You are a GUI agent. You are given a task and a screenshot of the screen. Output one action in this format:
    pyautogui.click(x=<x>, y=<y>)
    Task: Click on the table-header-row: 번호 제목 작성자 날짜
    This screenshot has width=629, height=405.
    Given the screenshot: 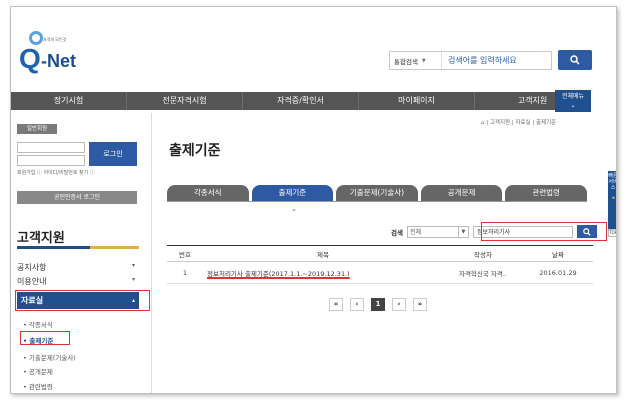 What is the action you would take?
    pyautogui.click(x=380, y=253)
    